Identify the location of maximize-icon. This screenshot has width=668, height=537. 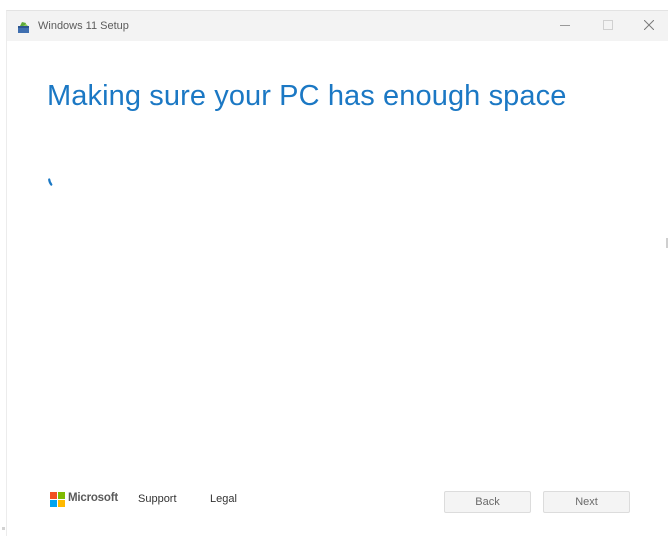
(608, 26).